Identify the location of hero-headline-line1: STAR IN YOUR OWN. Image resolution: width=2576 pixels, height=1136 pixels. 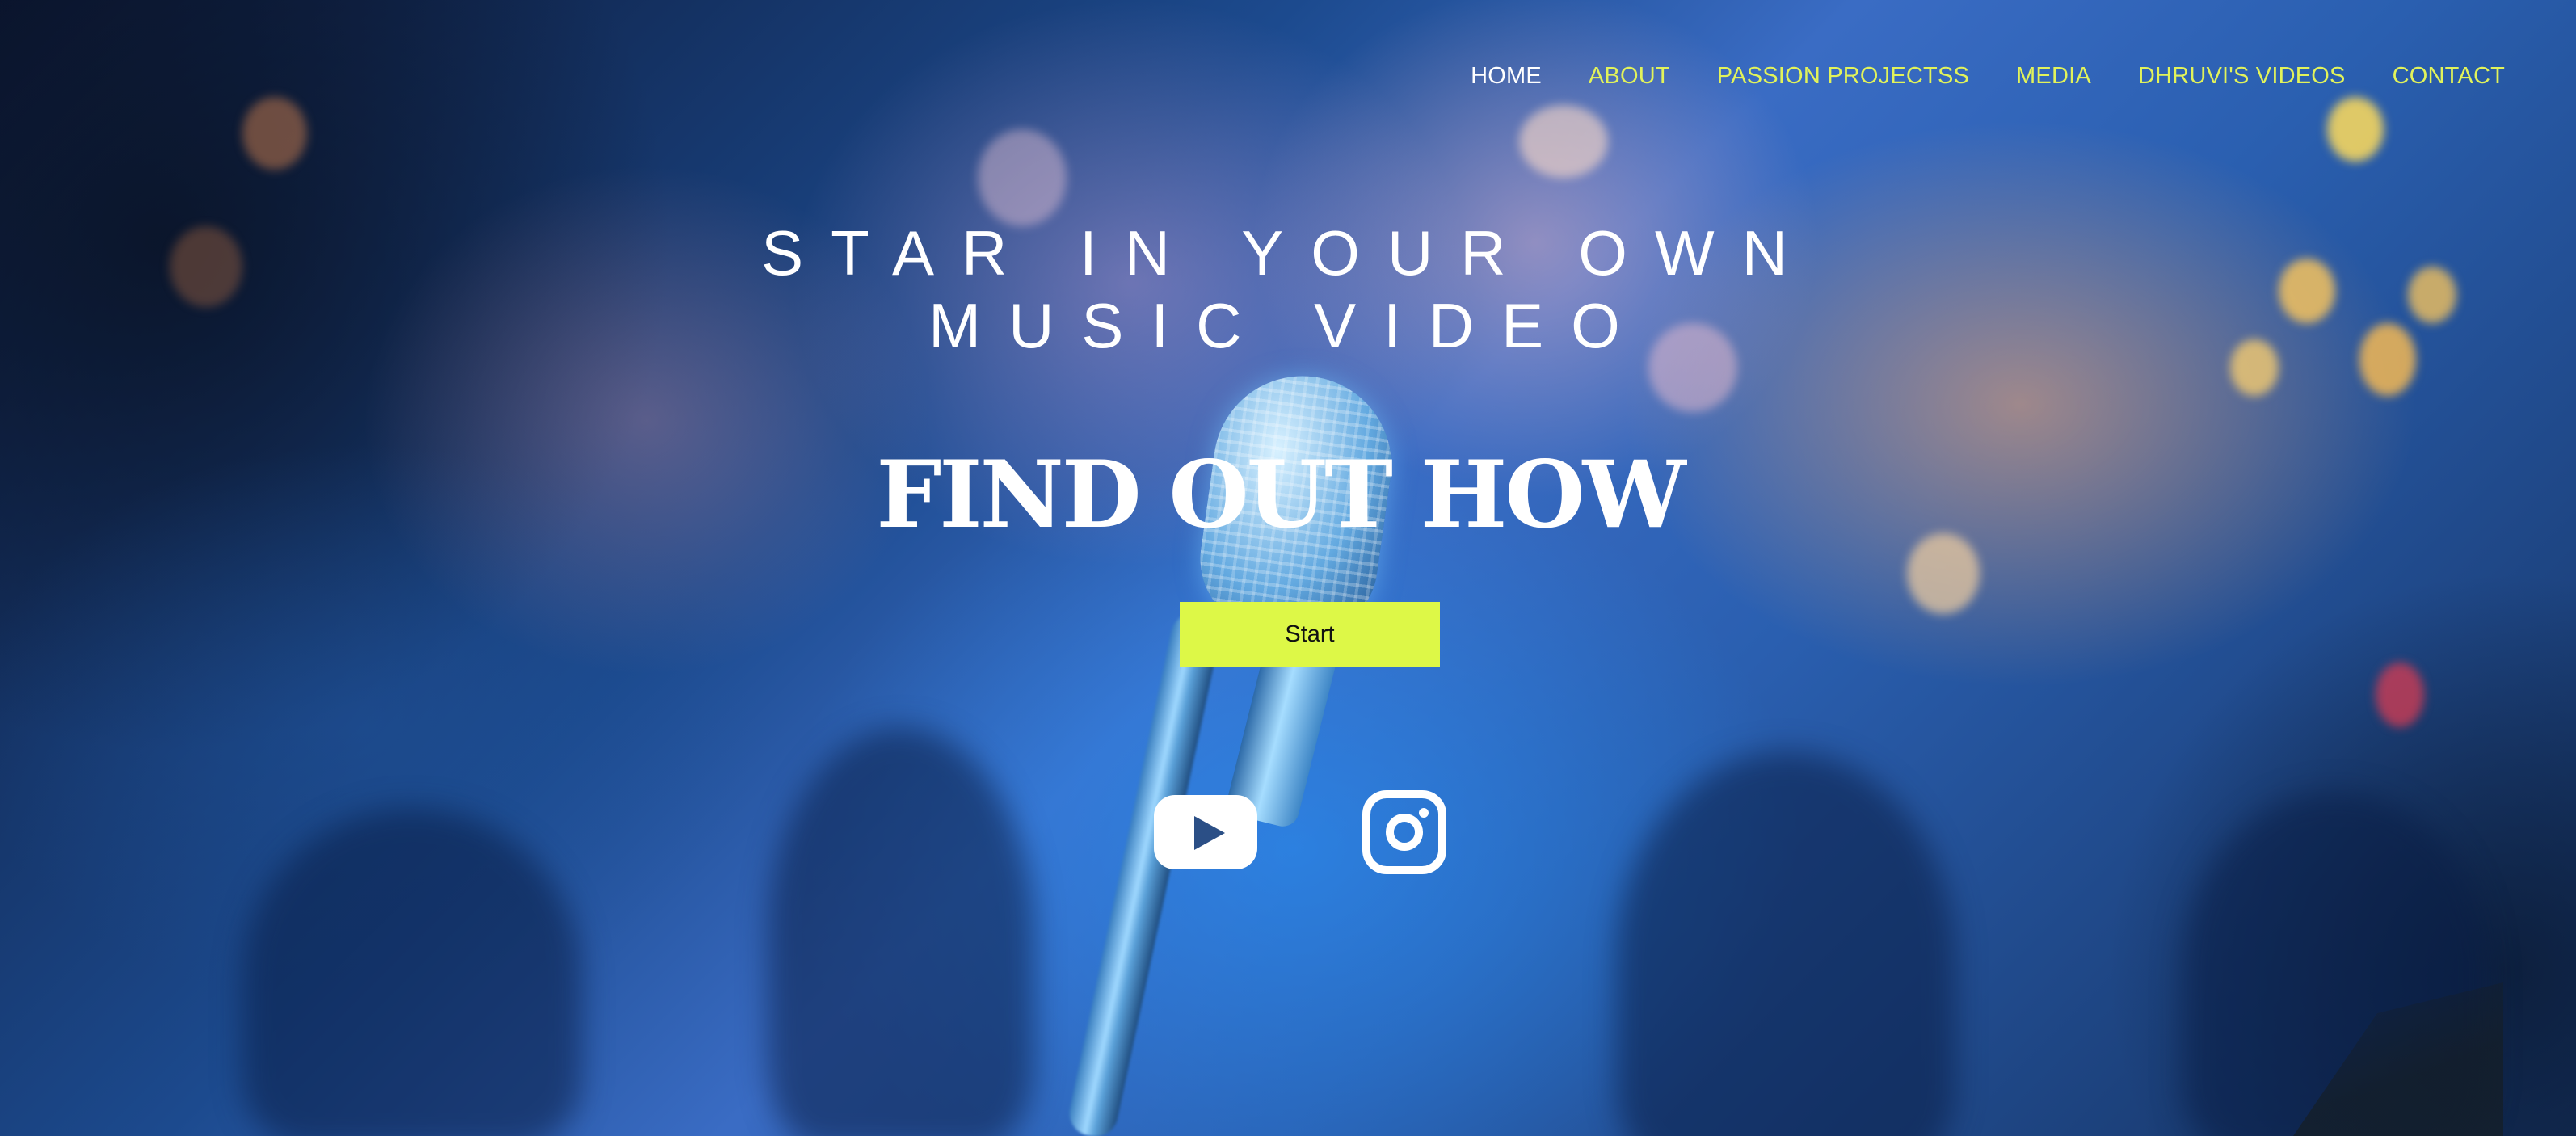
(1288, 253).